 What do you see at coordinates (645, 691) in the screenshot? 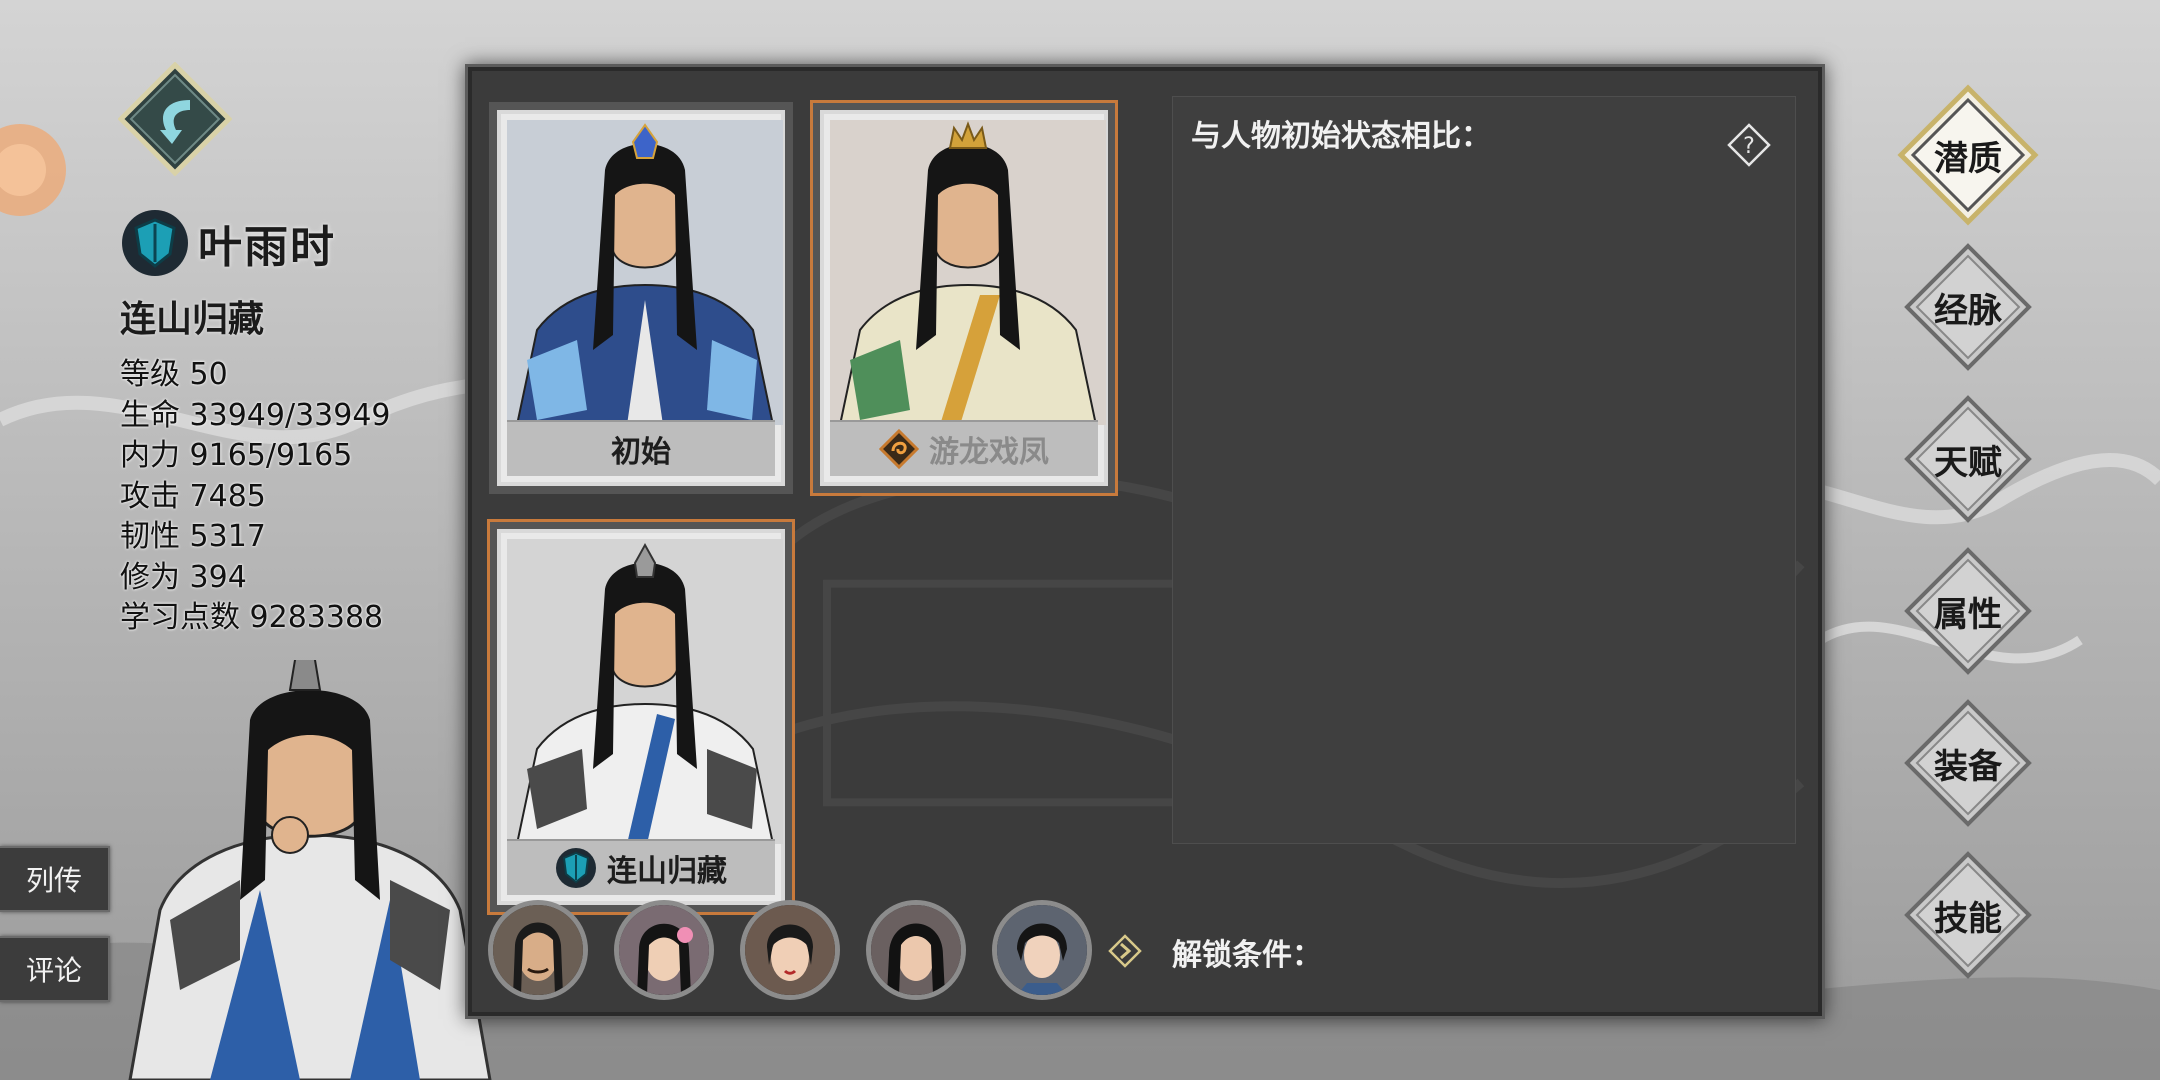
I see `portrait-white-armor` at bounding box center [645, 691].